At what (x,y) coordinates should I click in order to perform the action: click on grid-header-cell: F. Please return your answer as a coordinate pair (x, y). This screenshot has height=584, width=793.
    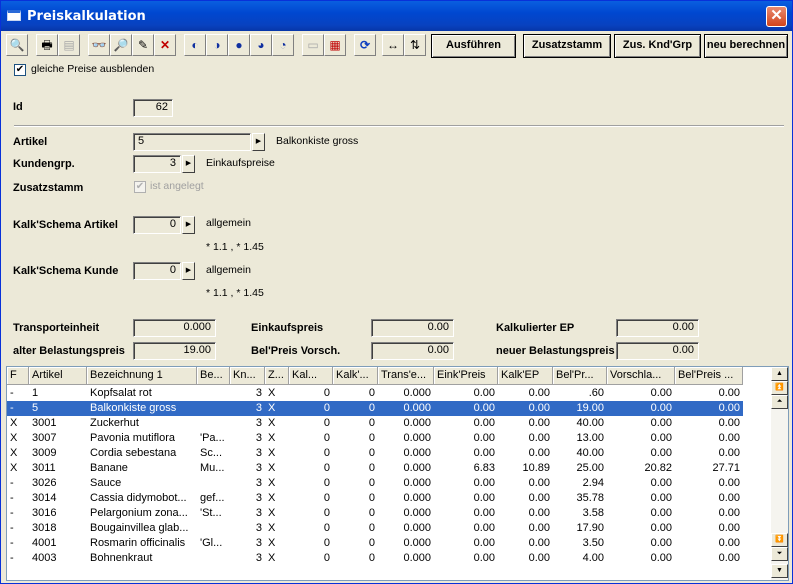
    Looking at the image, I should click on (18, 376).